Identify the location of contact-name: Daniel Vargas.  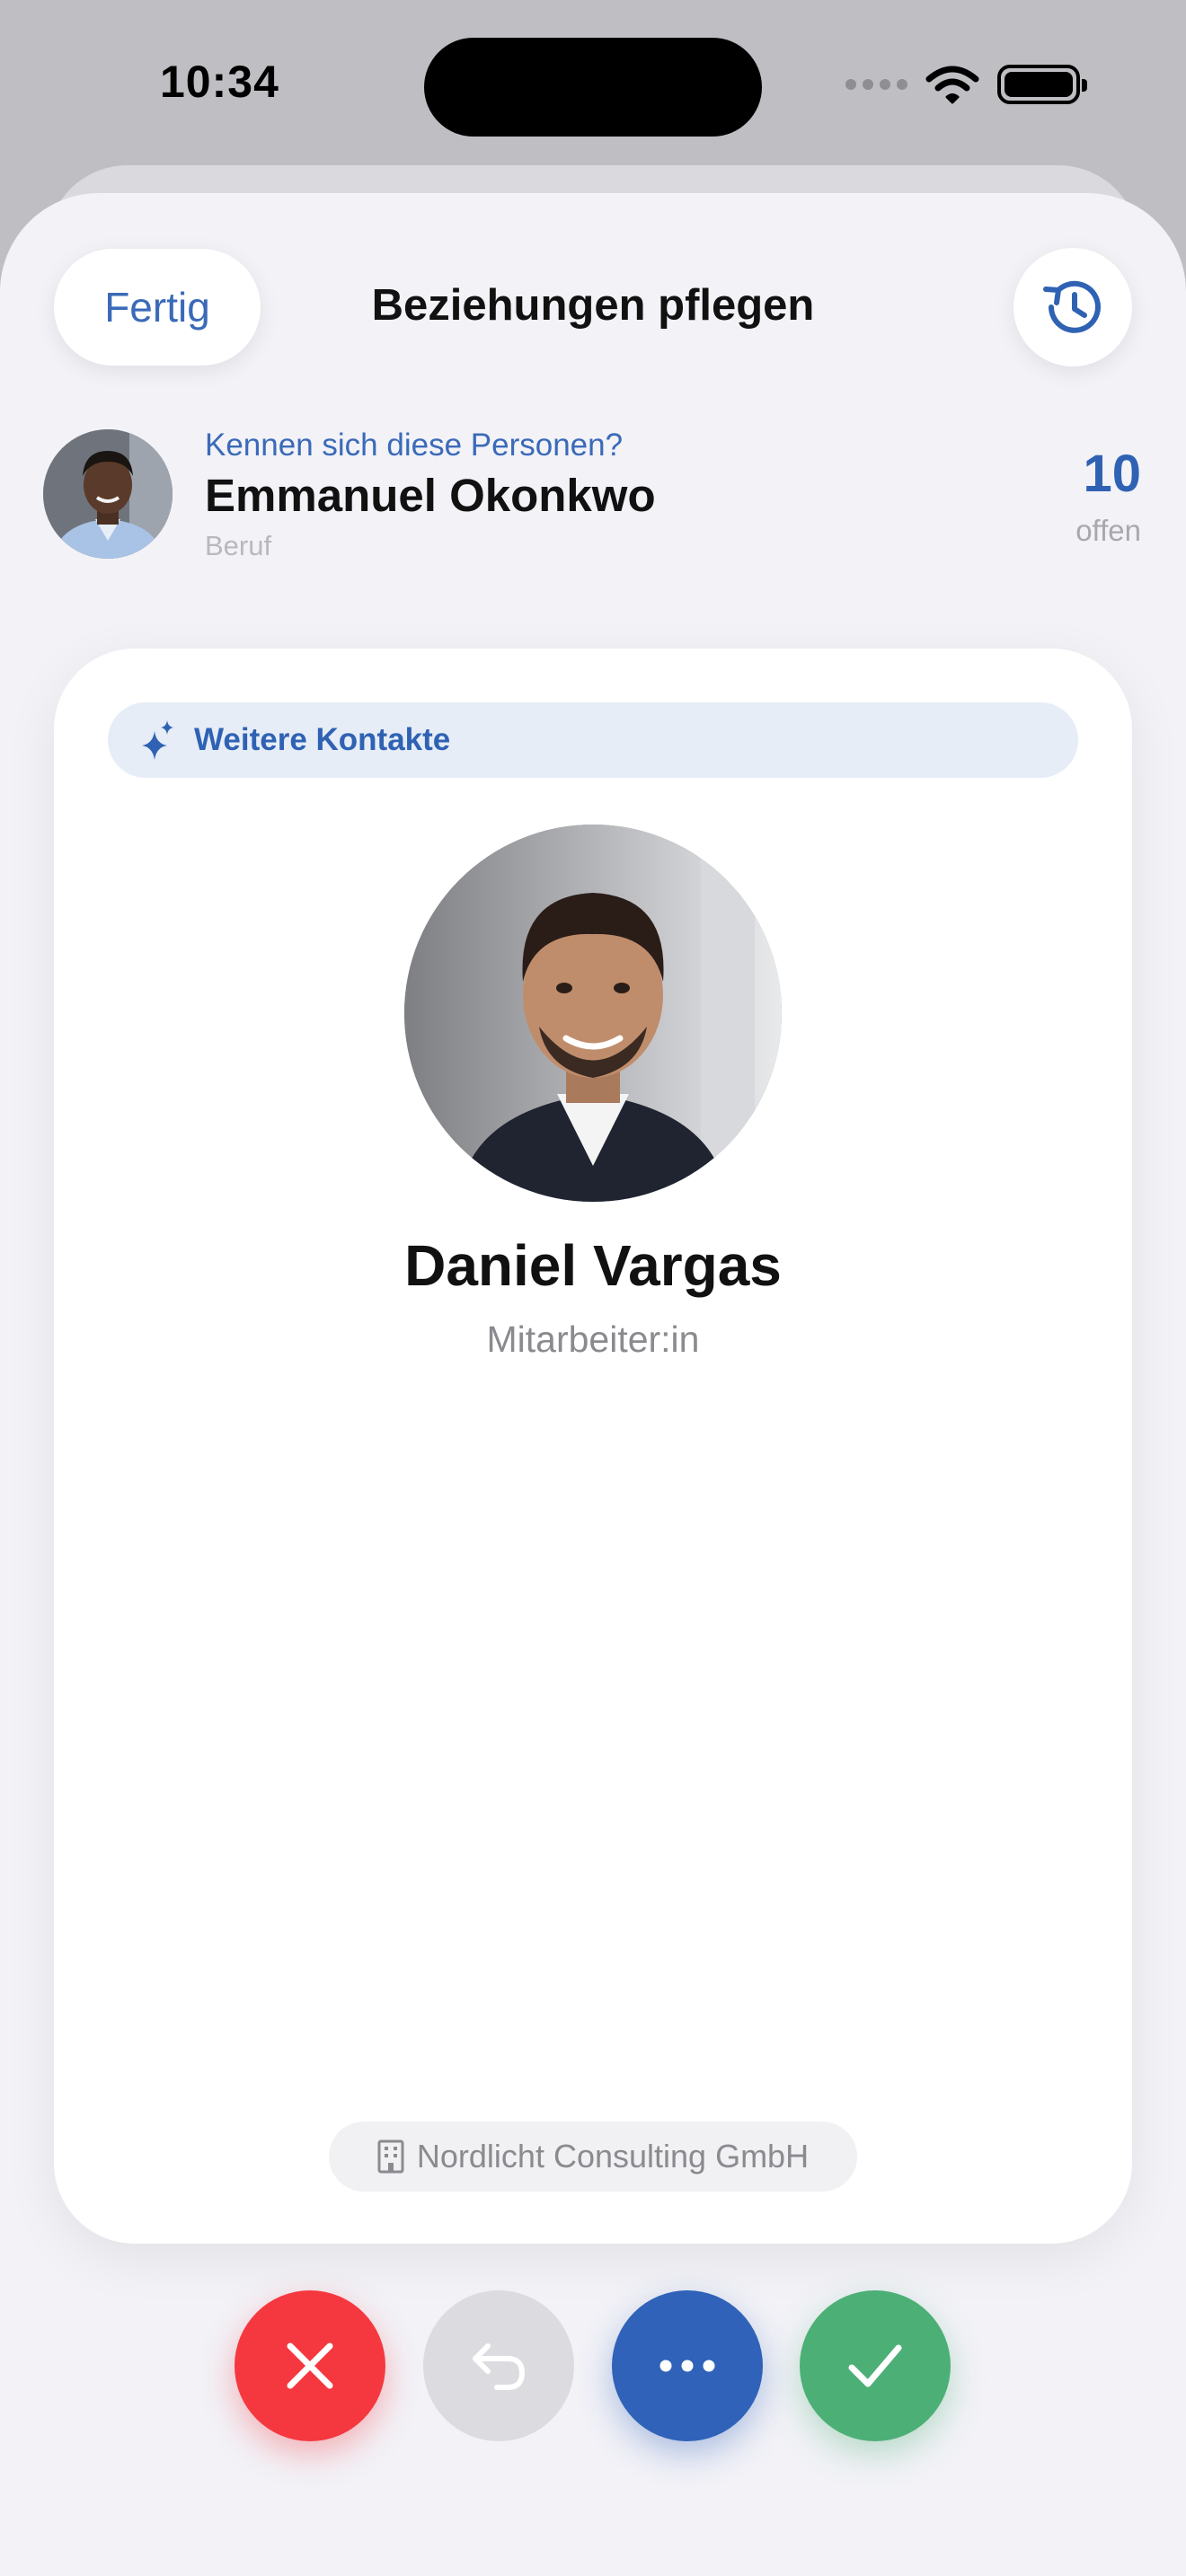
(593, 1265).